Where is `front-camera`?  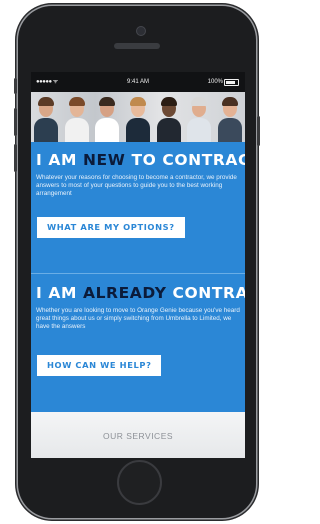
front-camera is located at coordinates (141, 31).